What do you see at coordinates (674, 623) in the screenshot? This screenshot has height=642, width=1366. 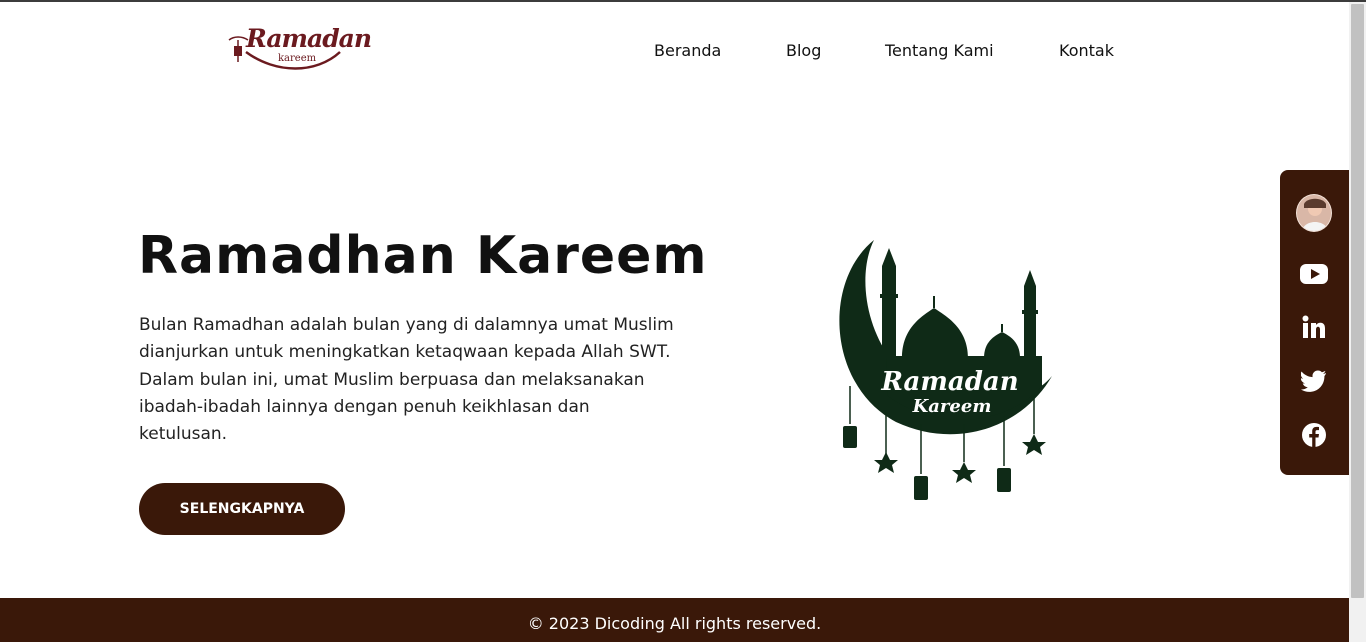 I see `footer-copyright: © 2023 Dicoding All rights reserved.` at bounding box center [674, 623].